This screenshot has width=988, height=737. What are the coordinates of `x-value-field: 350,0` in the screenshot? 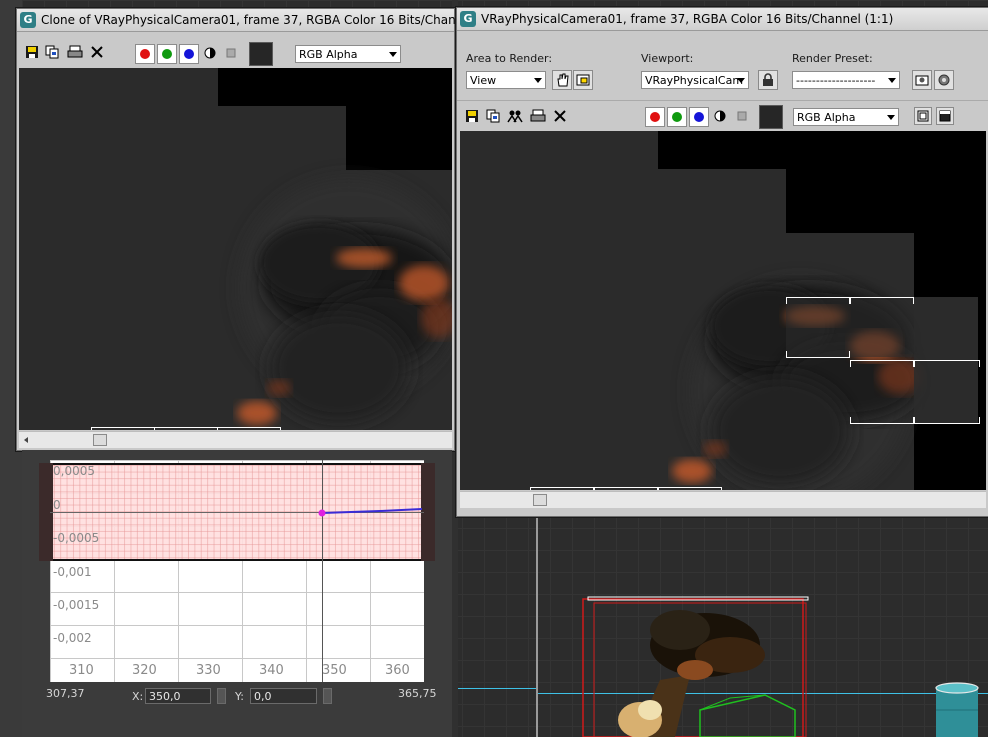 It's located at (178, 696).